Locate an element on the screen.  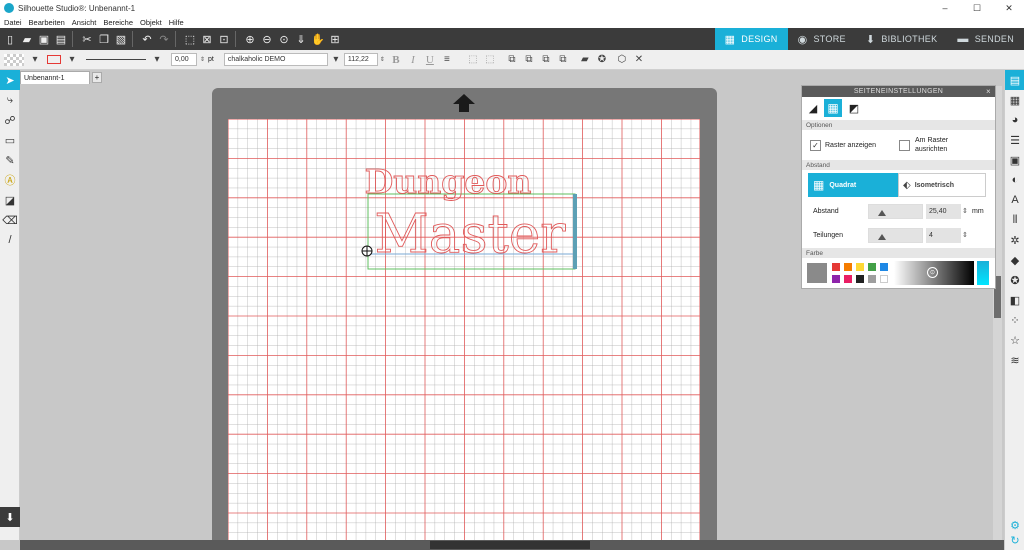
ungroup-icon: ⬚ is located at coordinates (490, 59).